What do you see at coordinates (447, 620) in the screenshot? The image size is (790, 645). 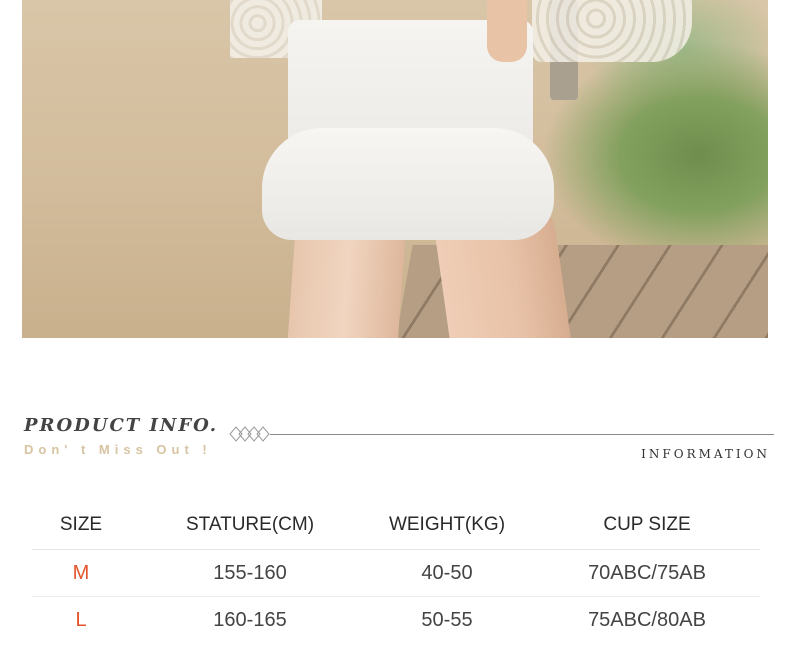 I see `weight-value: 50-55` at bounding box center [447, 620].